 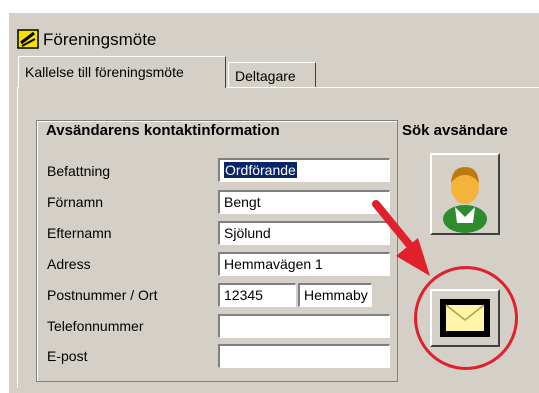 I want to click on window-title: Föreningsmöte, so click(x=100, y=39).